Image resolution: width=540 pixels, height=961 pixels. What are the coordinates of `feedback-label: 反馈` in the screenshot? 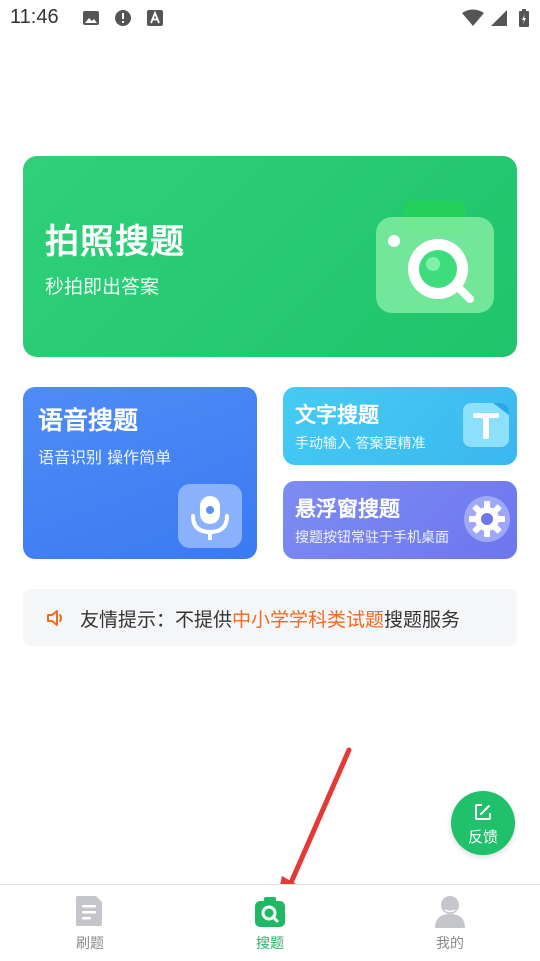 It's located at (482, 837).